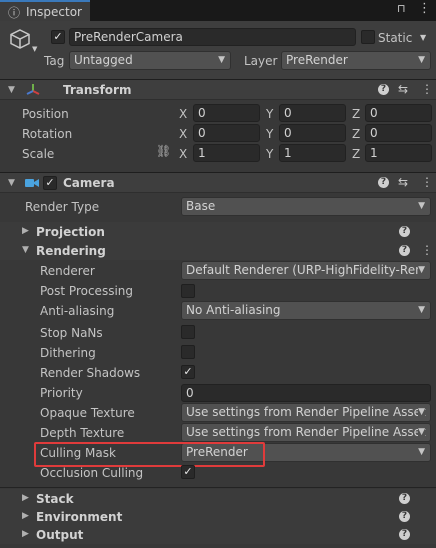 The image size is (436, 548). Describe the element at coordinates (226, 153) in the screenshot. I see `scale-x-field: 1` at that location.